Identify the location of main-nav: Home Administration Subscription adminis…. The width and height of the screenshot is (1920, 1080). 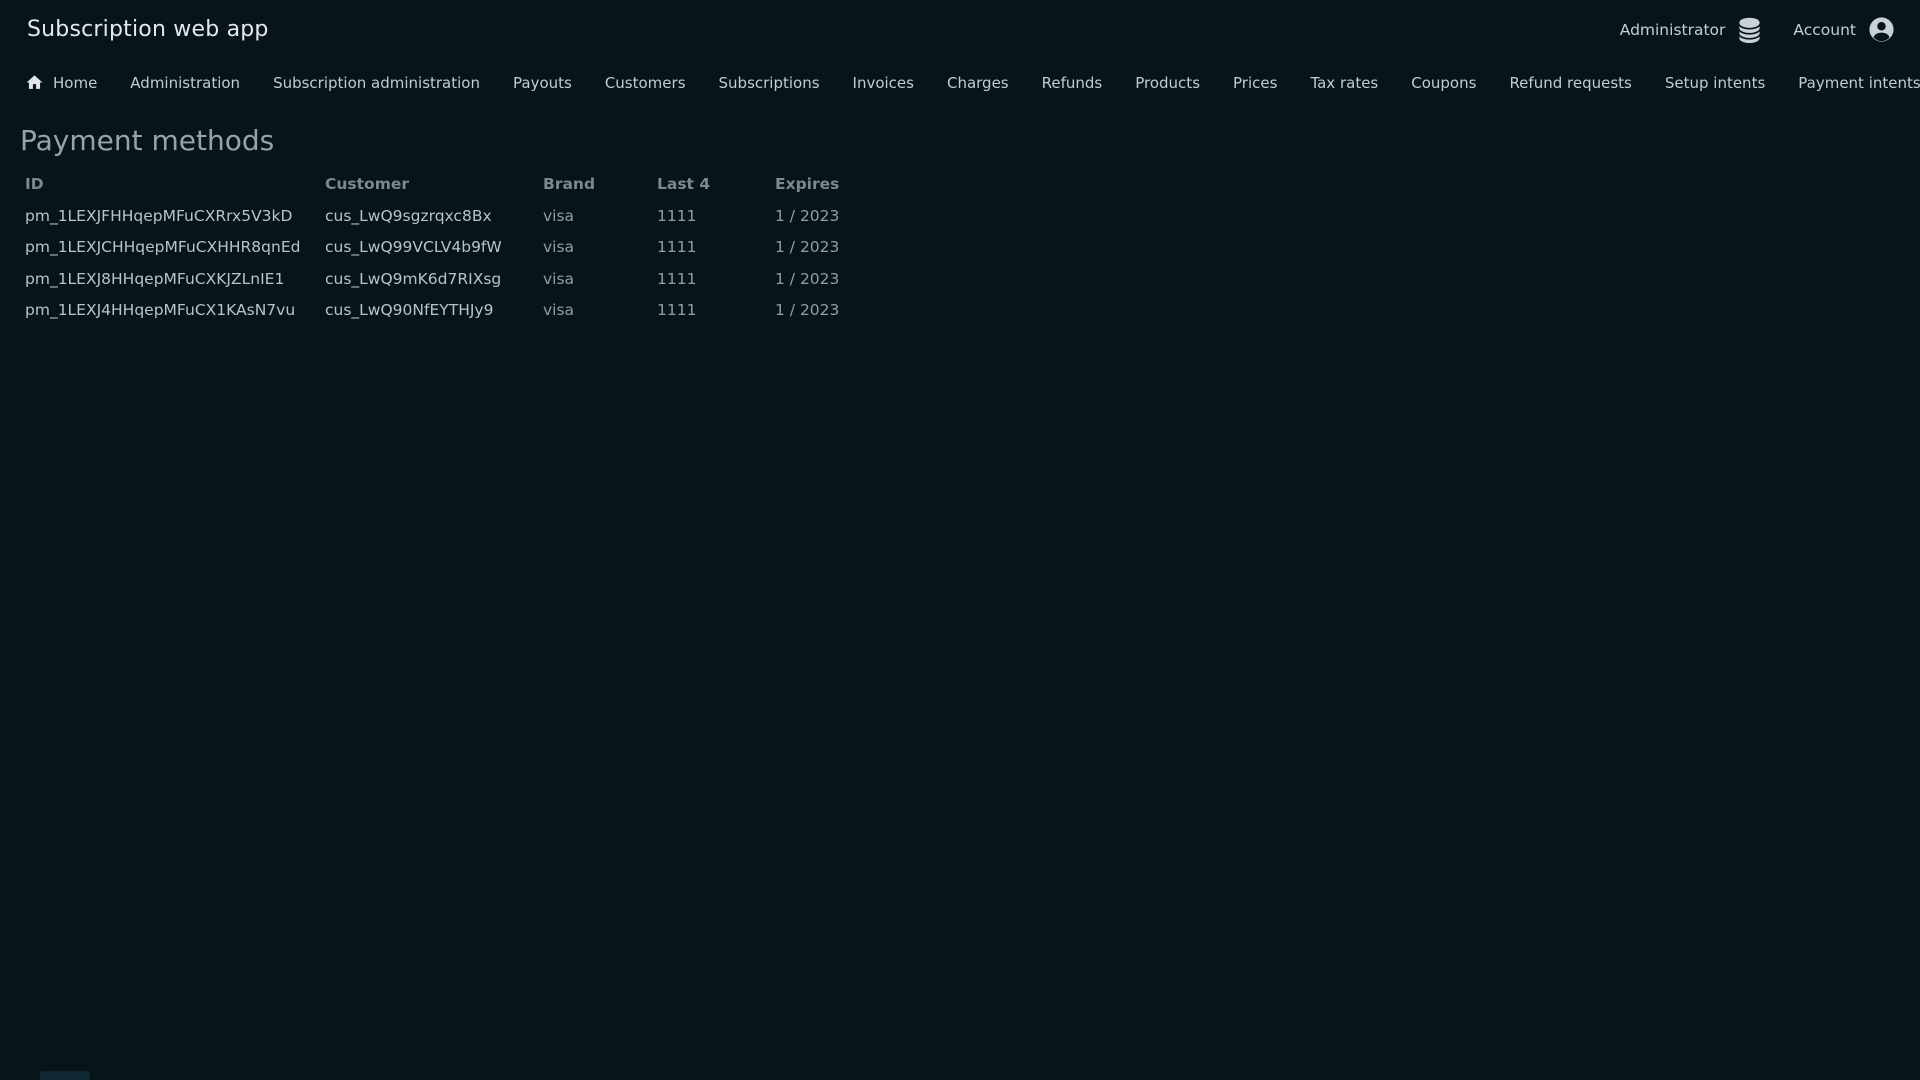
(960, 82).